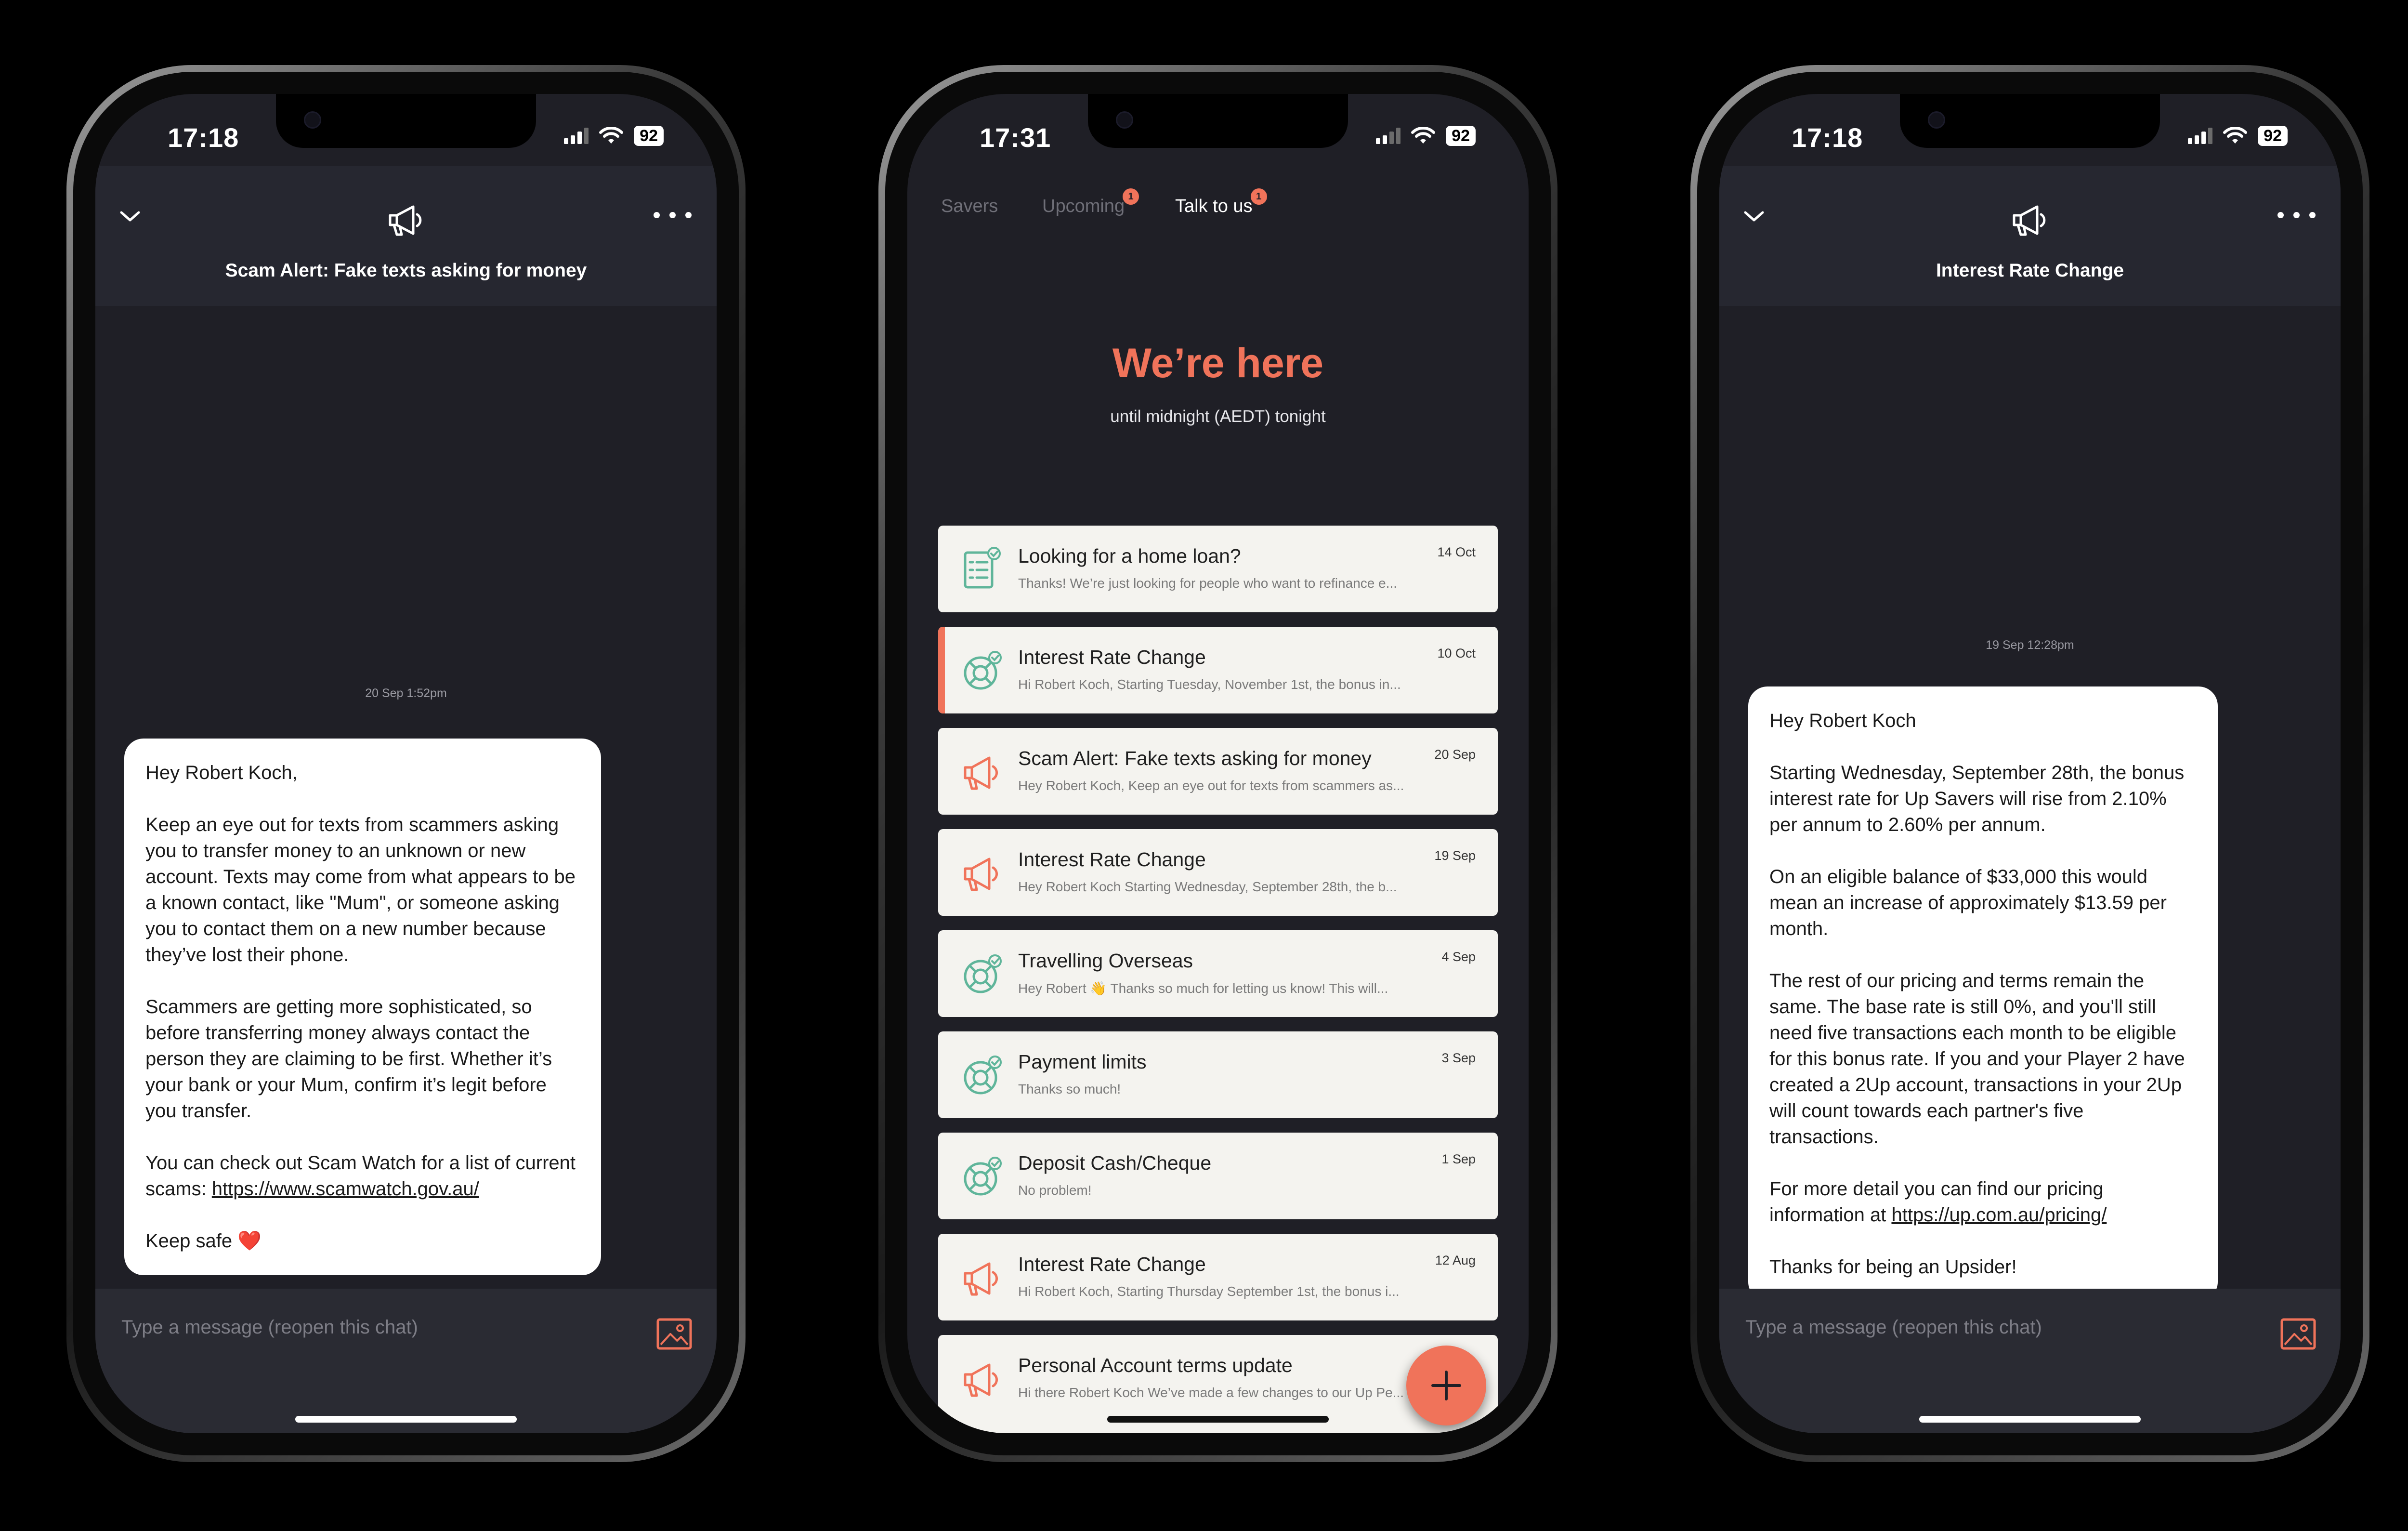 This screenshot has height=1531, width=2408. What do you see at coordinates (406, 270) in the screenshot?
I see `chat-title: Scam Alert: Fake texts asking for money` at bounding box center [406, 270].